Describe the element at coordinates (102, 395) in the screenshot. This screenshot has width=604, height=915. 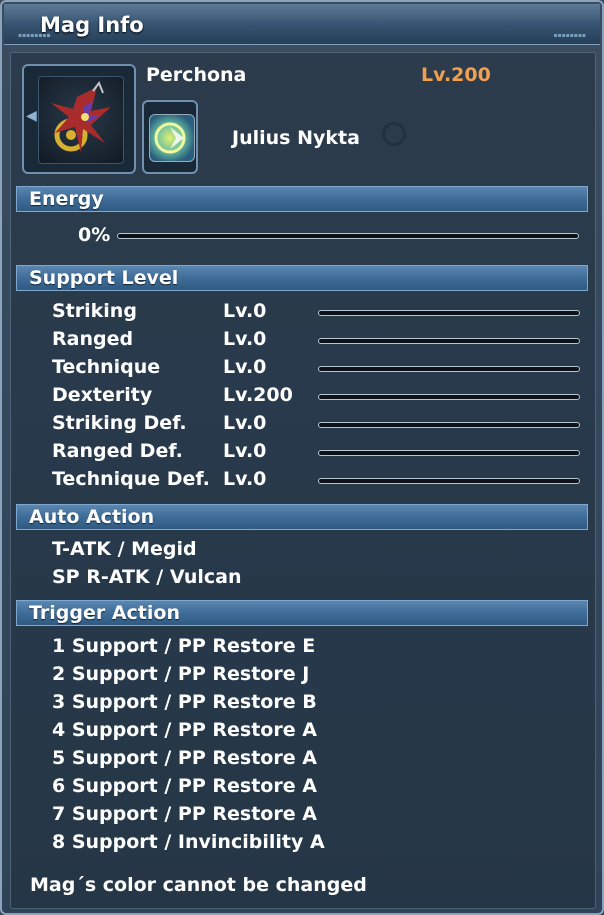
I see `stat-name: Dexterity` at that location.